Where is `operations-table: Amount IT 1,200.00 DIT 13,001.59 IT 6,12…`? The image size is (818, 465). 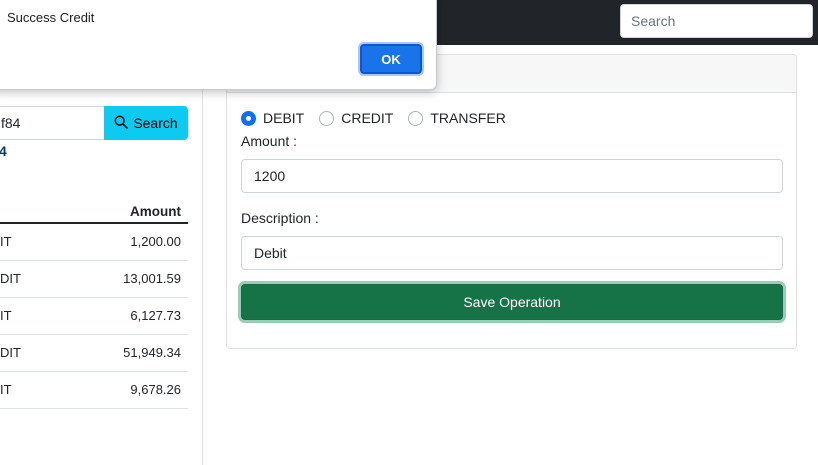
operations-table: Amount IT 1,200.00 DIT 13,001.59 IT 6,12… is located at coordinates (94, 304).